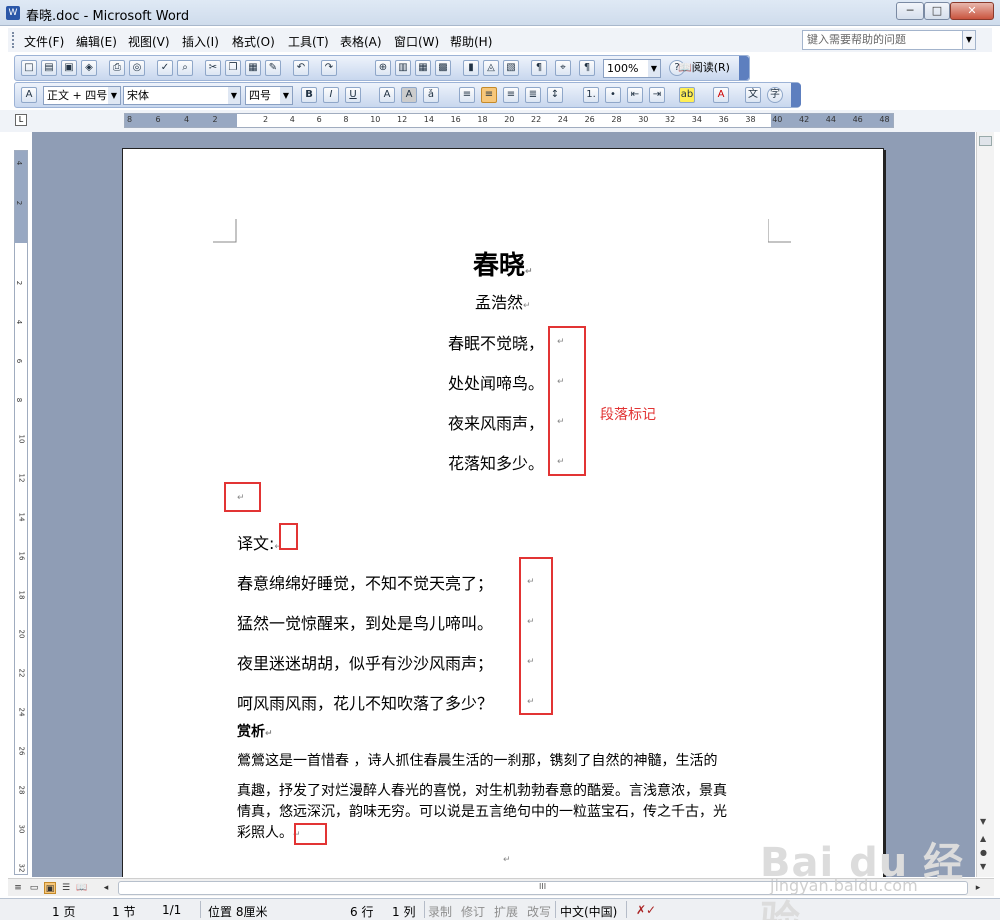 The width and height of the screenshot is (1000, 920). What do you see at coordinates (721, 95) in the screenshot?
I see `font-color-icon: A` at bounding box center [721, 95].